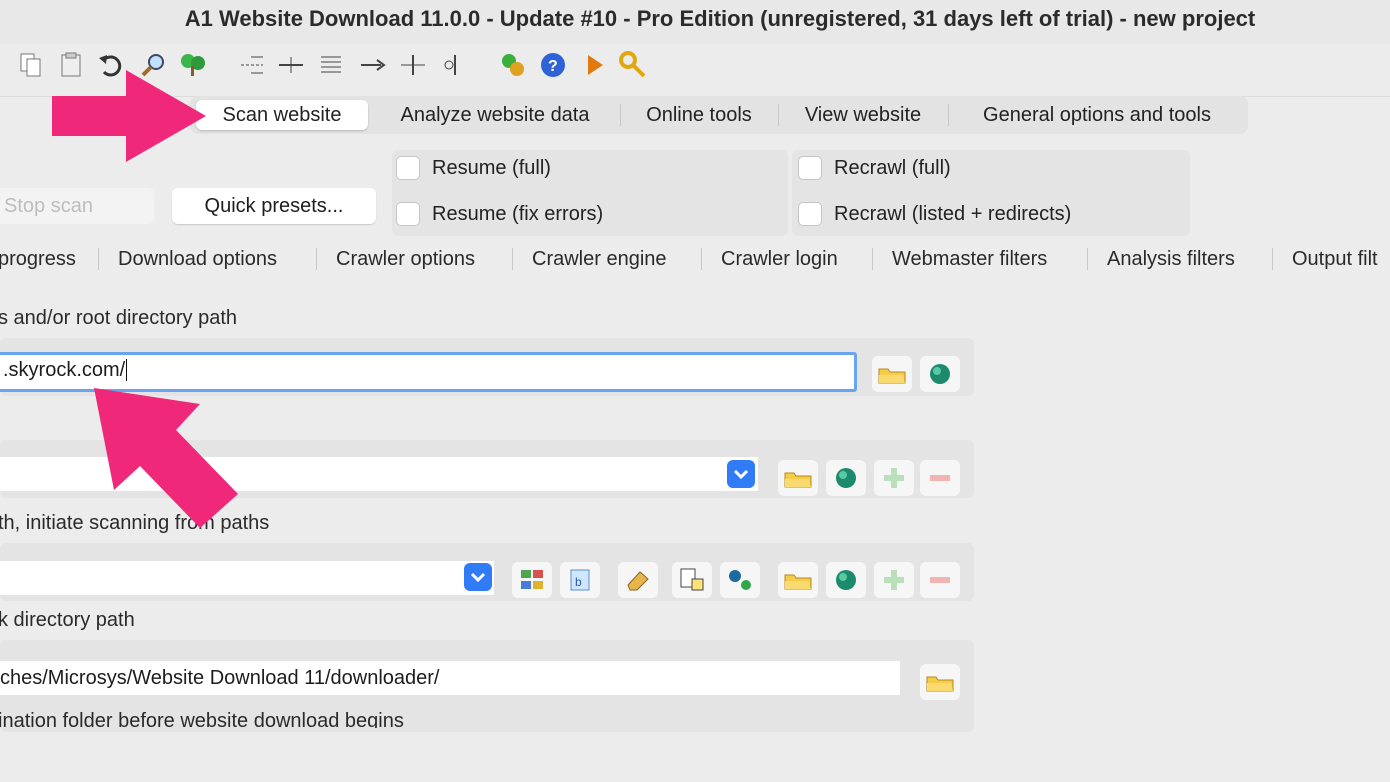 This screenshot has width=1390, height=782. What do you see at coordinates (129, 116) in the screenshot?
I see `arrow-to-scan-tab` at bounding box center [129, 116].